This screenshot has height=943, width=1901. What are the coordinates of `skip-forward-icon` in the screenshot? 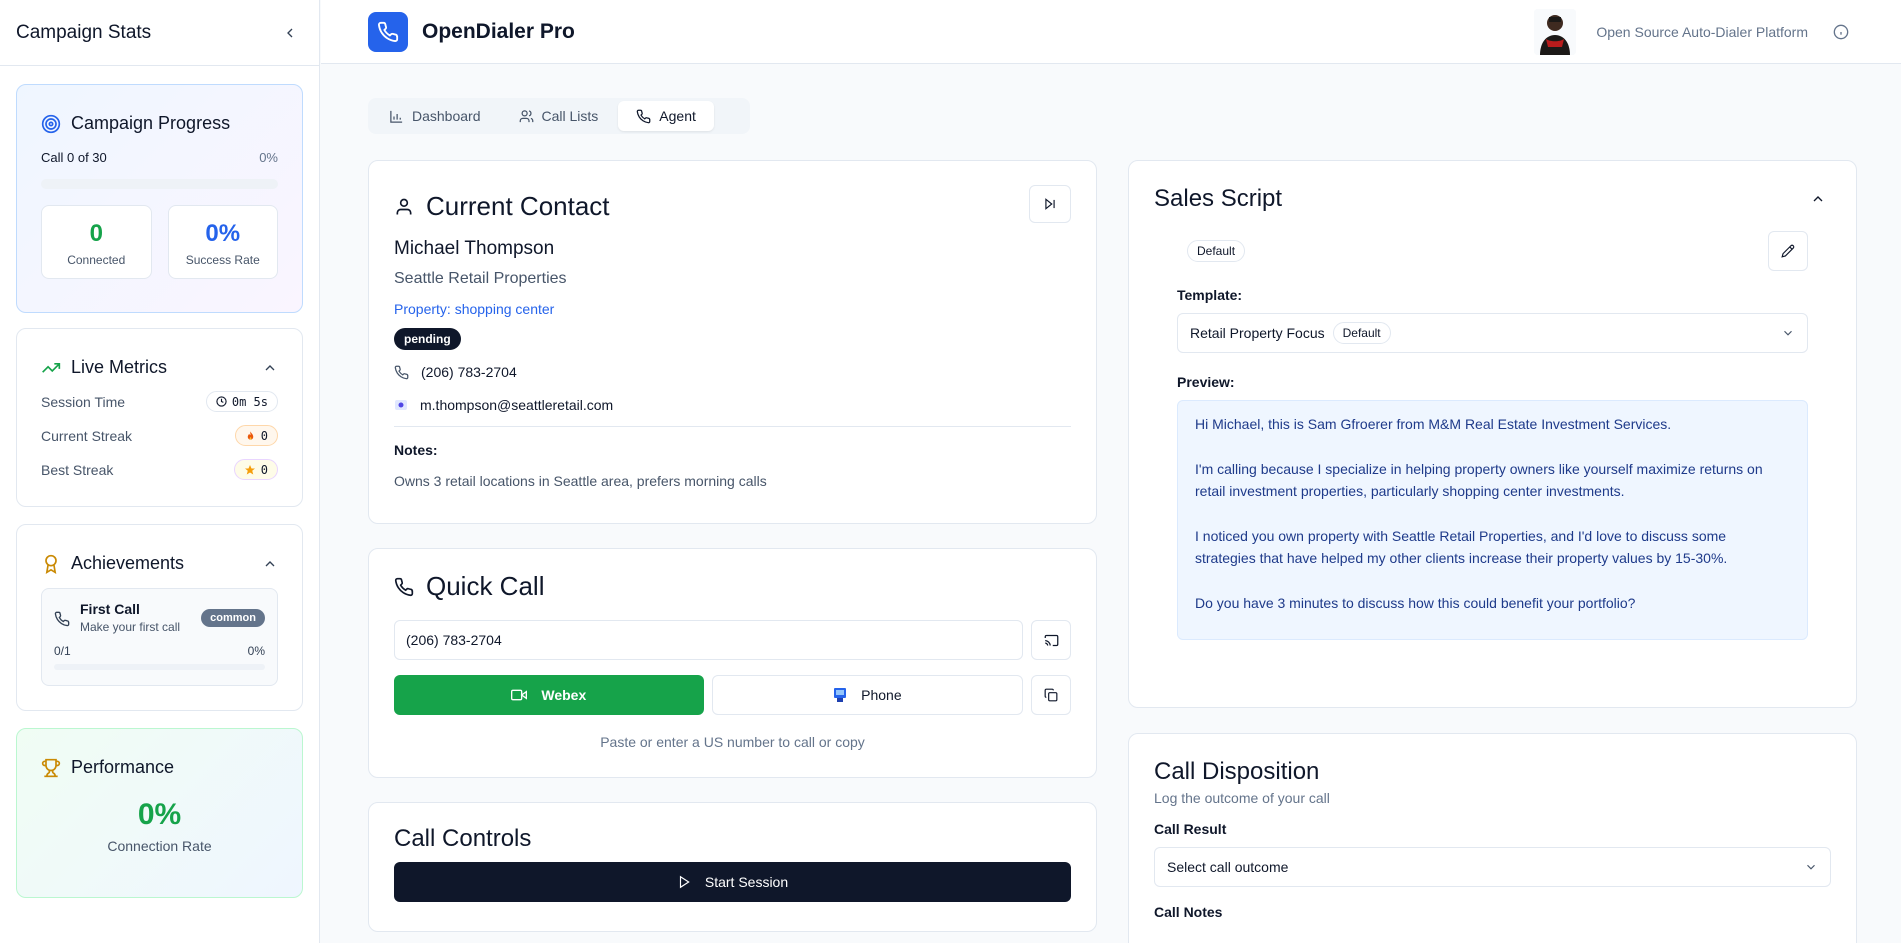 It's located at (1050, 204).